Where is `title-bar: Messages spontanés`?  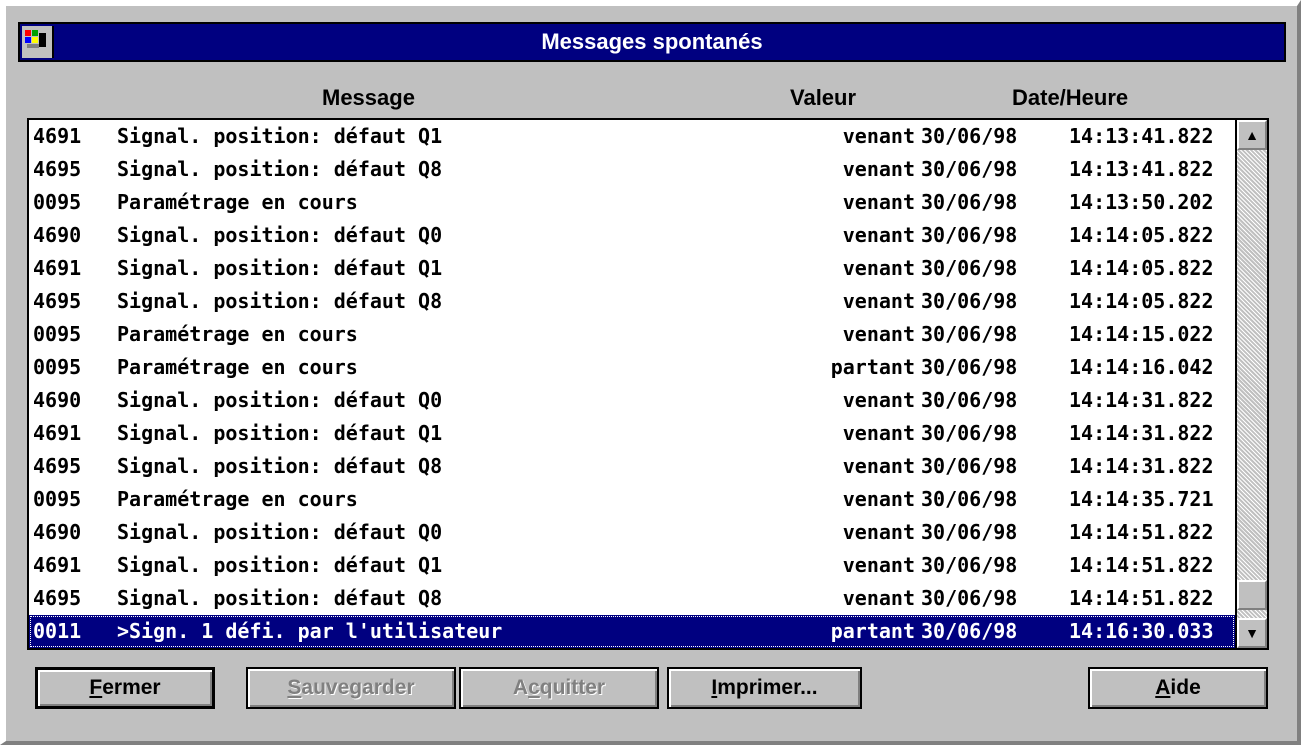
title-bar: Messages spontanés is located at coordinates (652, 42).